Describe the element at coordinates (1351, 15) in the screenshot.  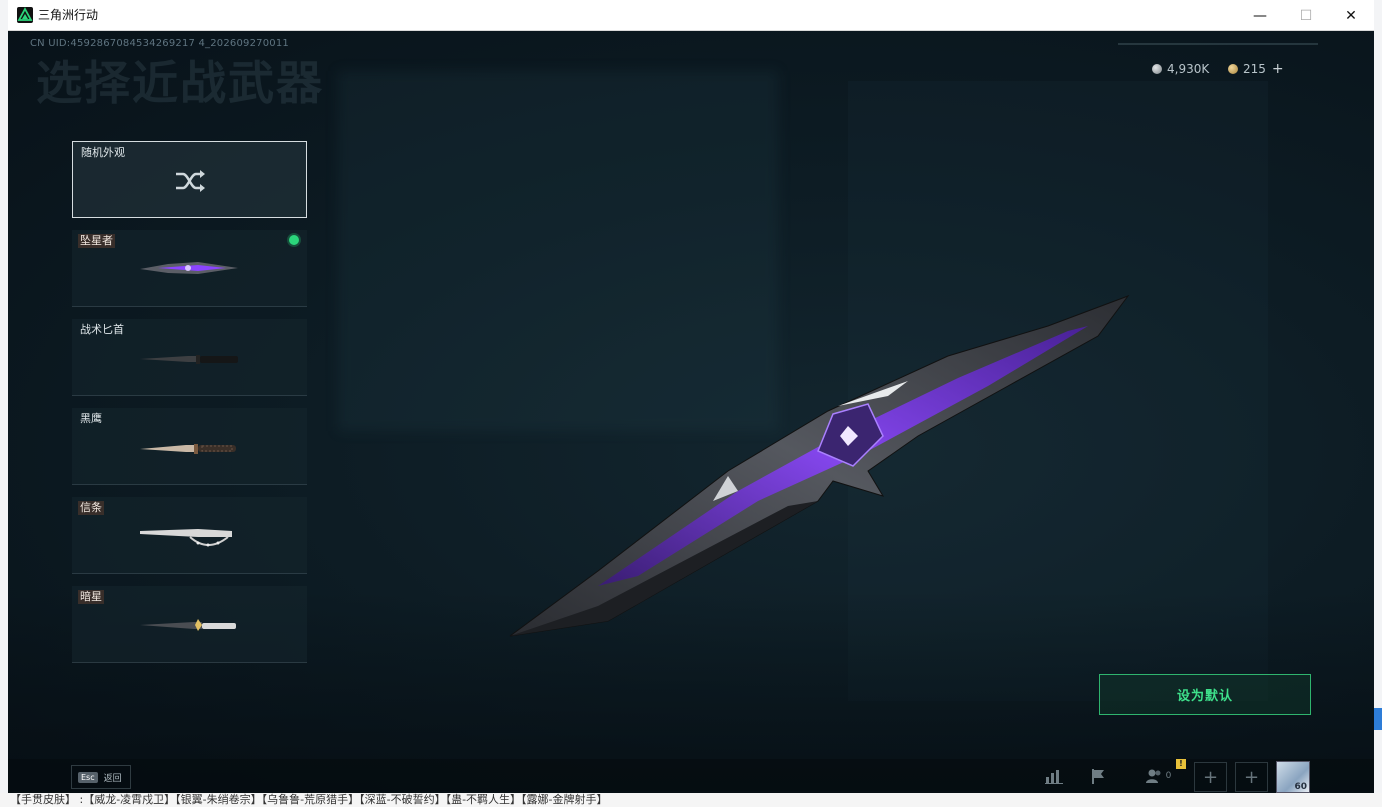
I see `close-button: ✕` at that location.